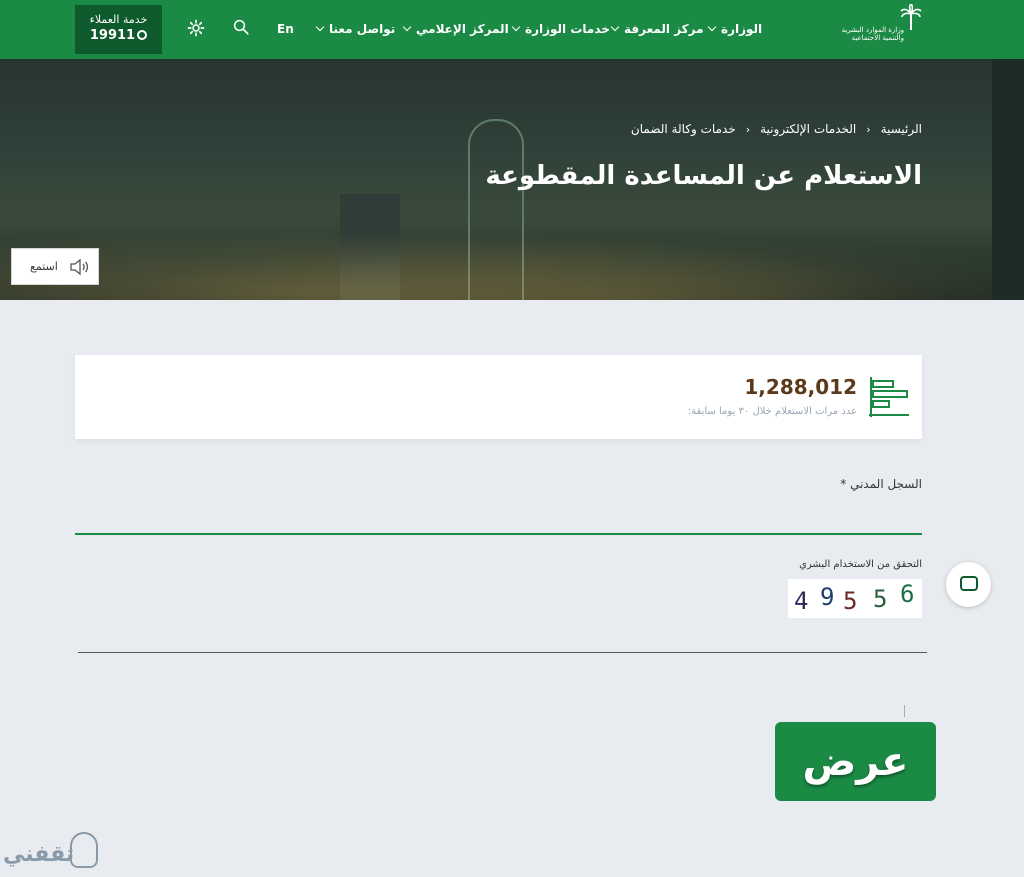 The height and width of the screenshot is (877, 1024). I want to click on breadcrumb-e-services: الخدمات الإلكترونية, so click(808, 129).